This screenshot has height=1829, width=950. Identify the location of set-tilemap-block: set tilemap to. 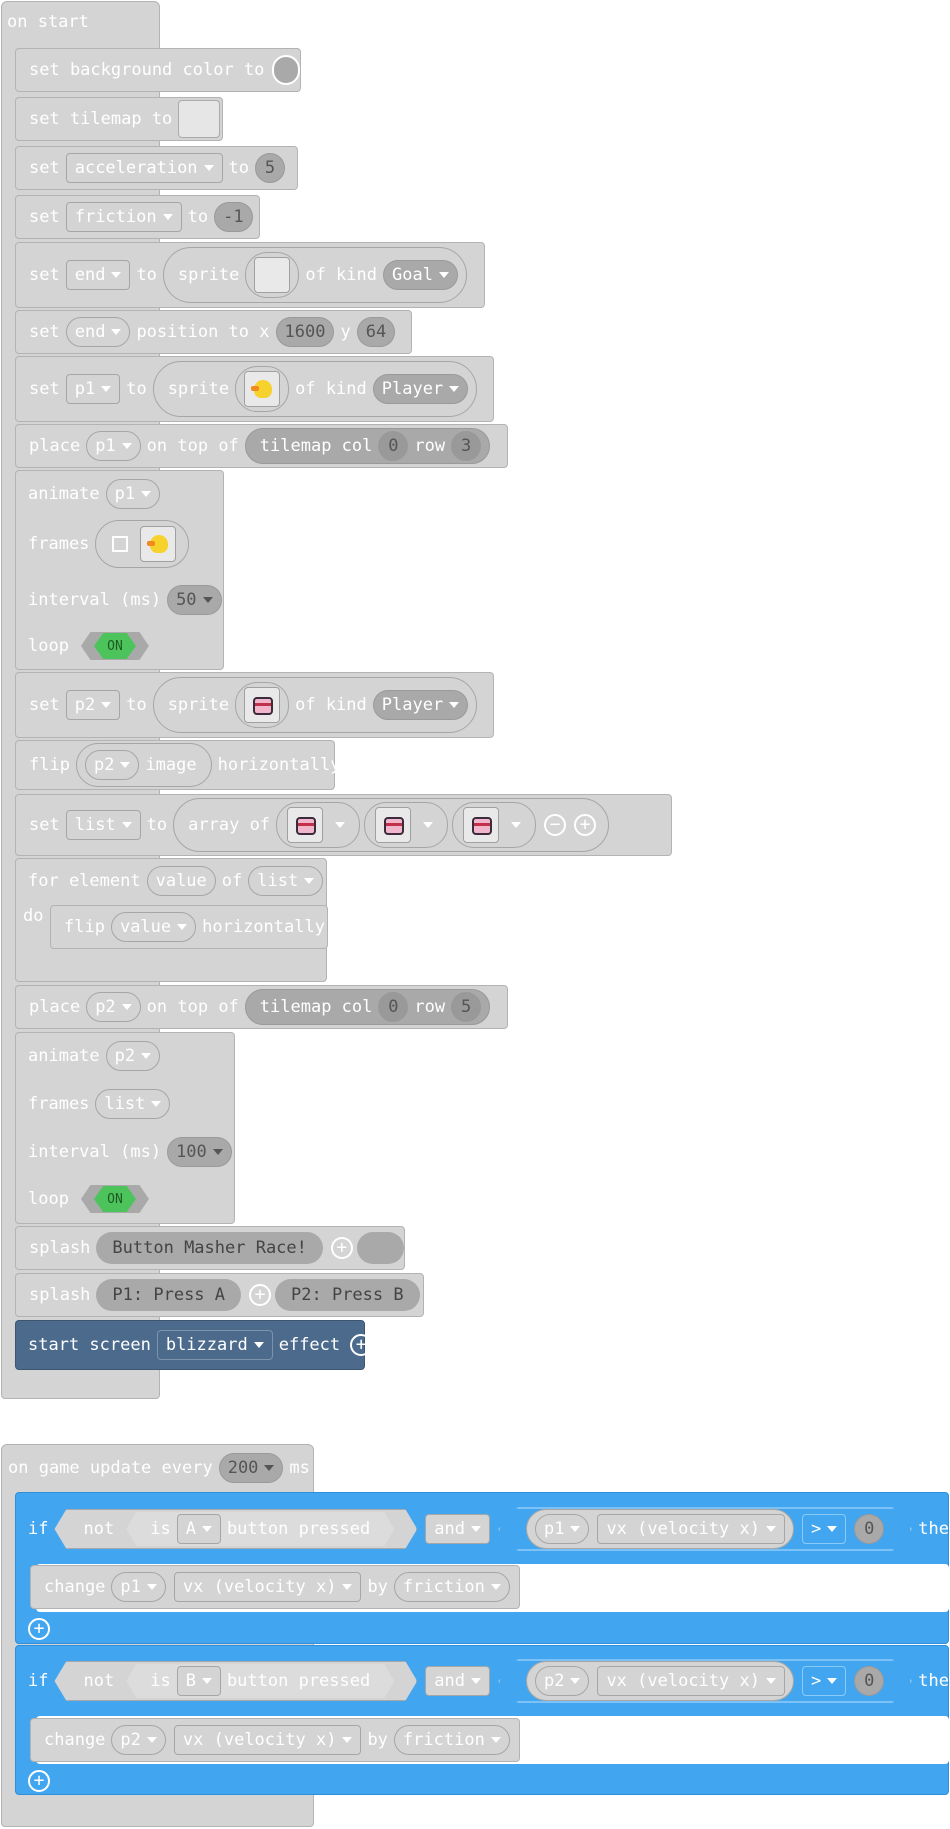
(119, 119).